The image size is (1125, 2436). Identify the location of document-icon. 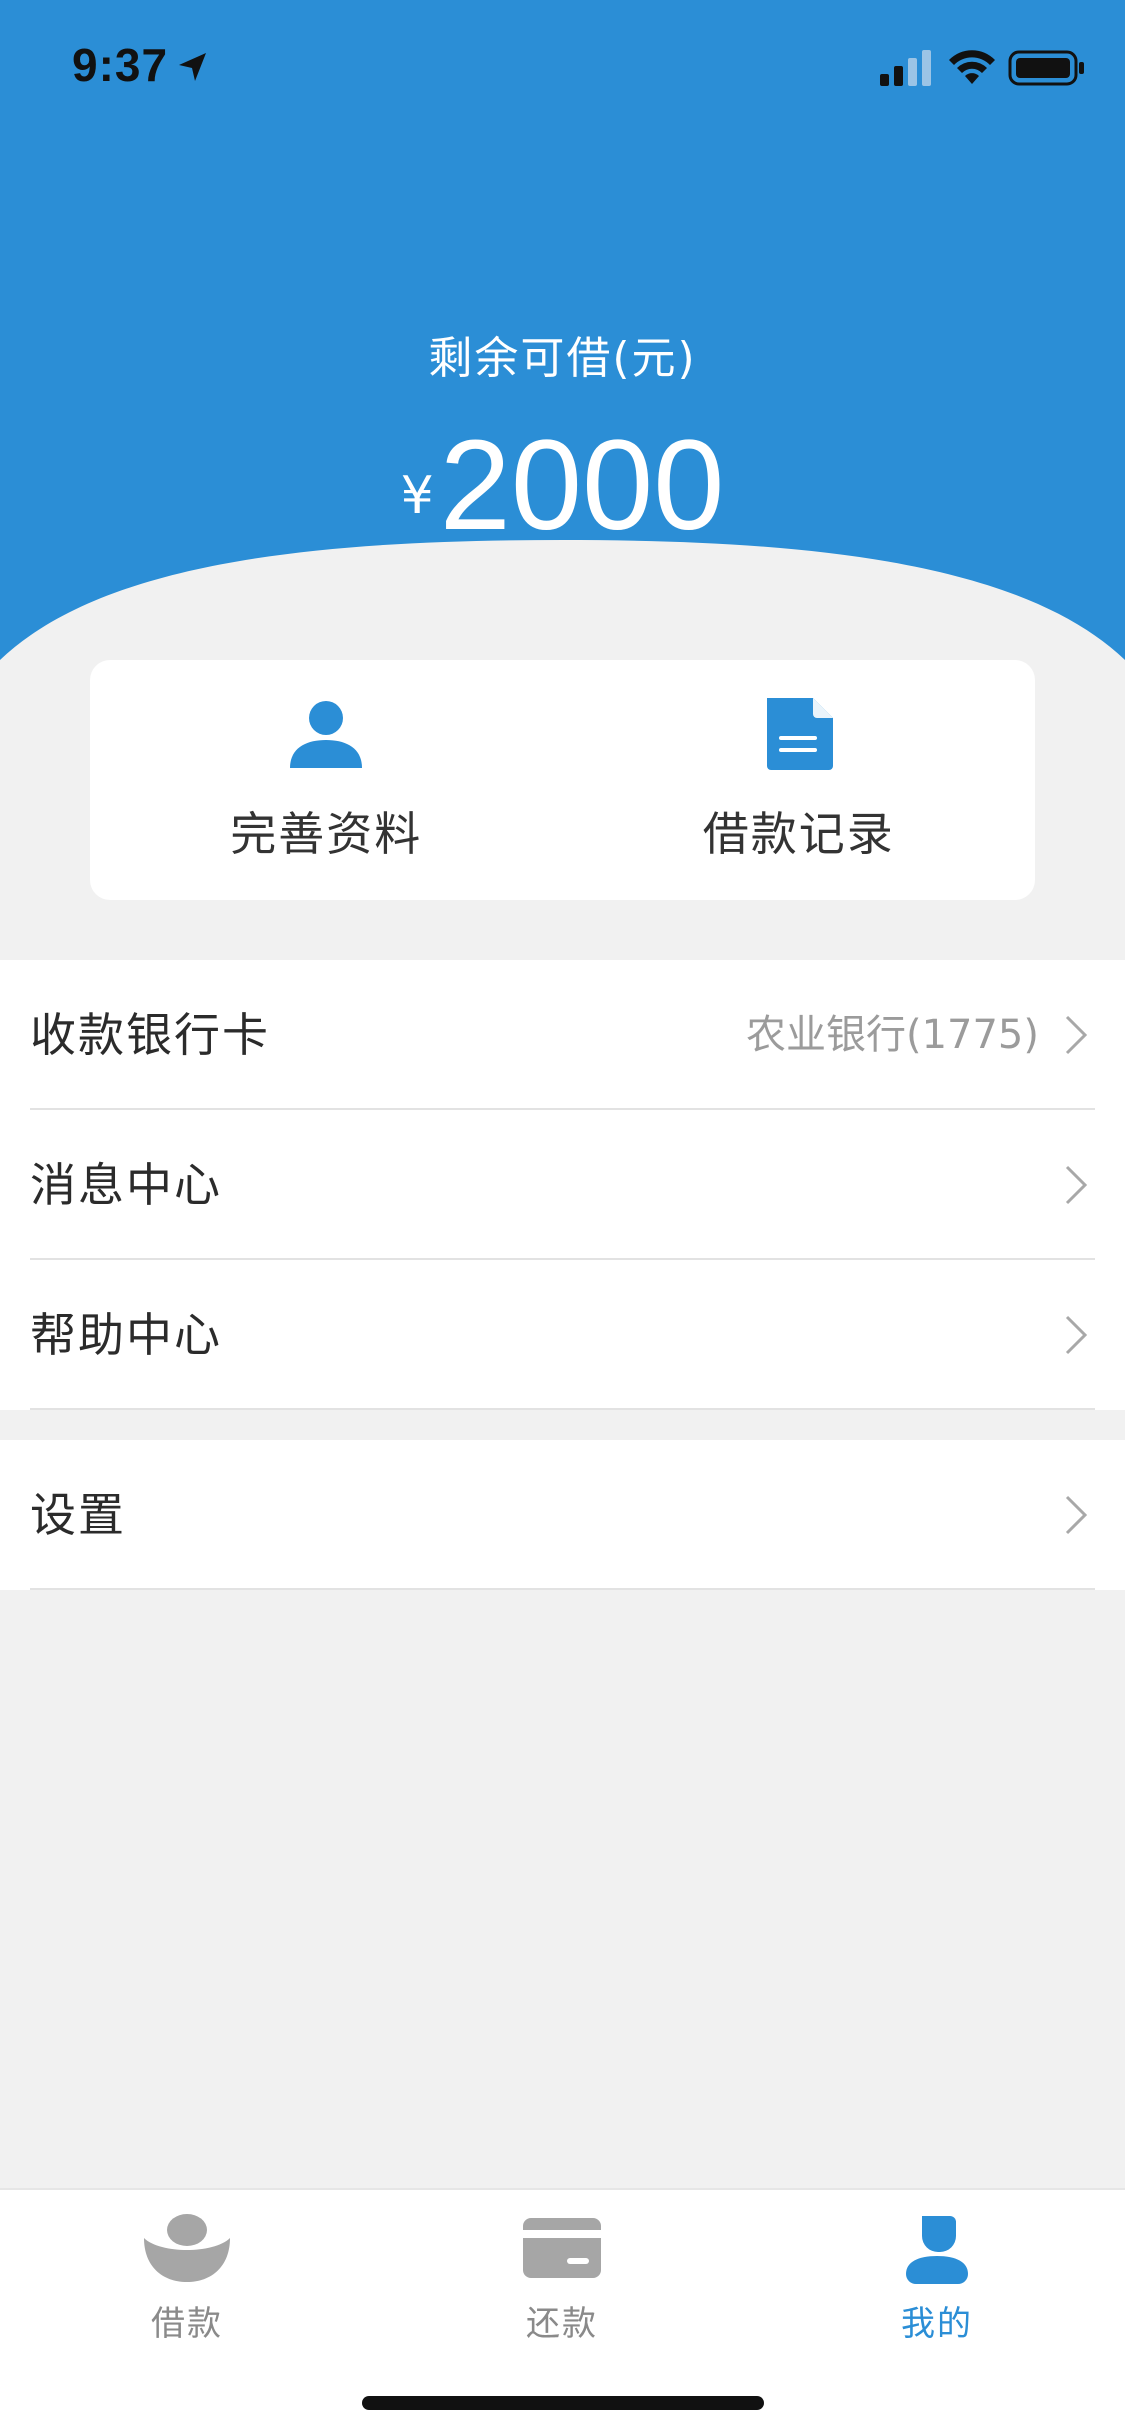
(799, 734).